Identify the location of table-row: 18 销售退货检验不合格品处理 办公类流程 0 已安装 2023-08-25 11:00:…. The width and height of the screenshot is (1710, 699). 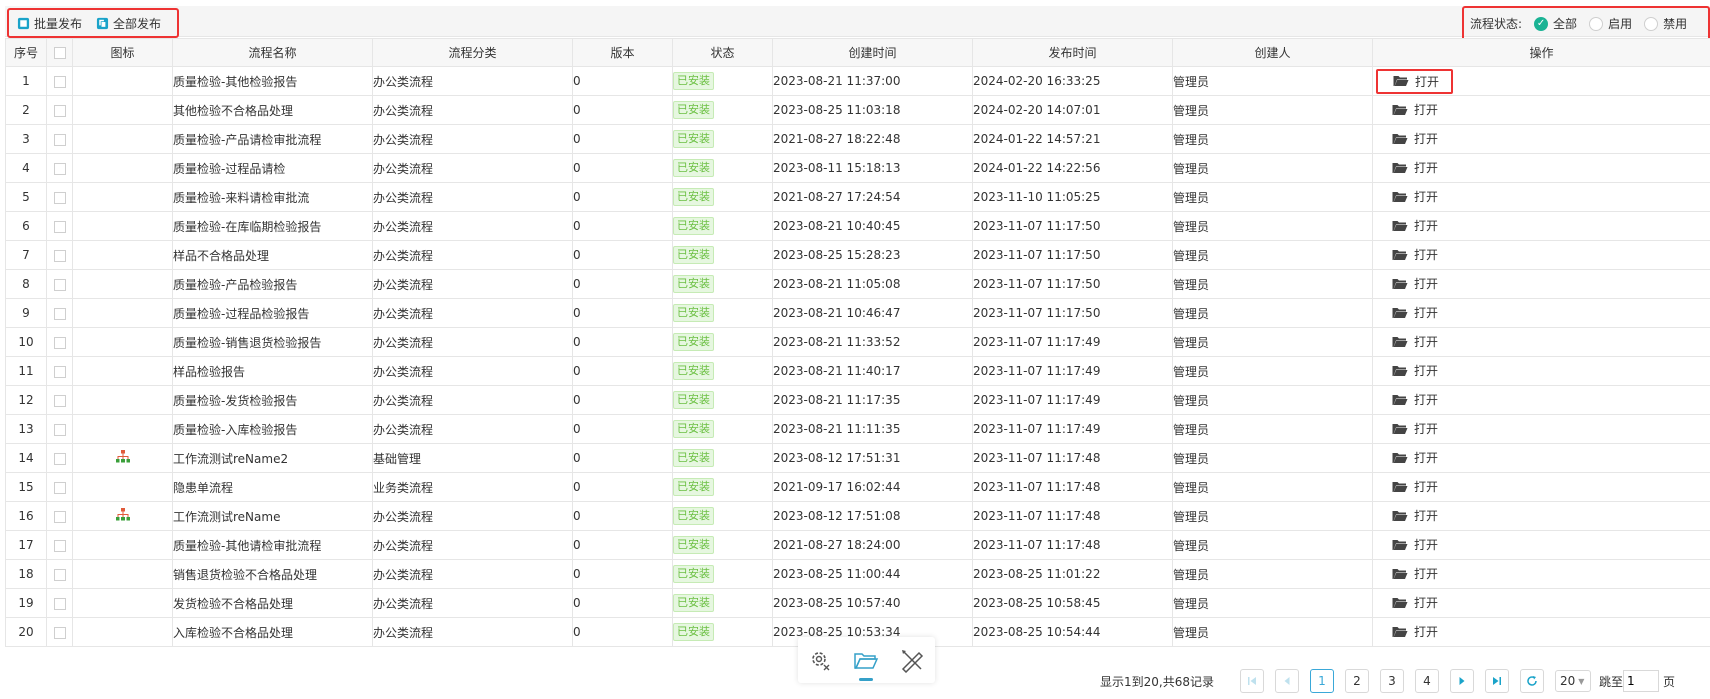
(857, 574).